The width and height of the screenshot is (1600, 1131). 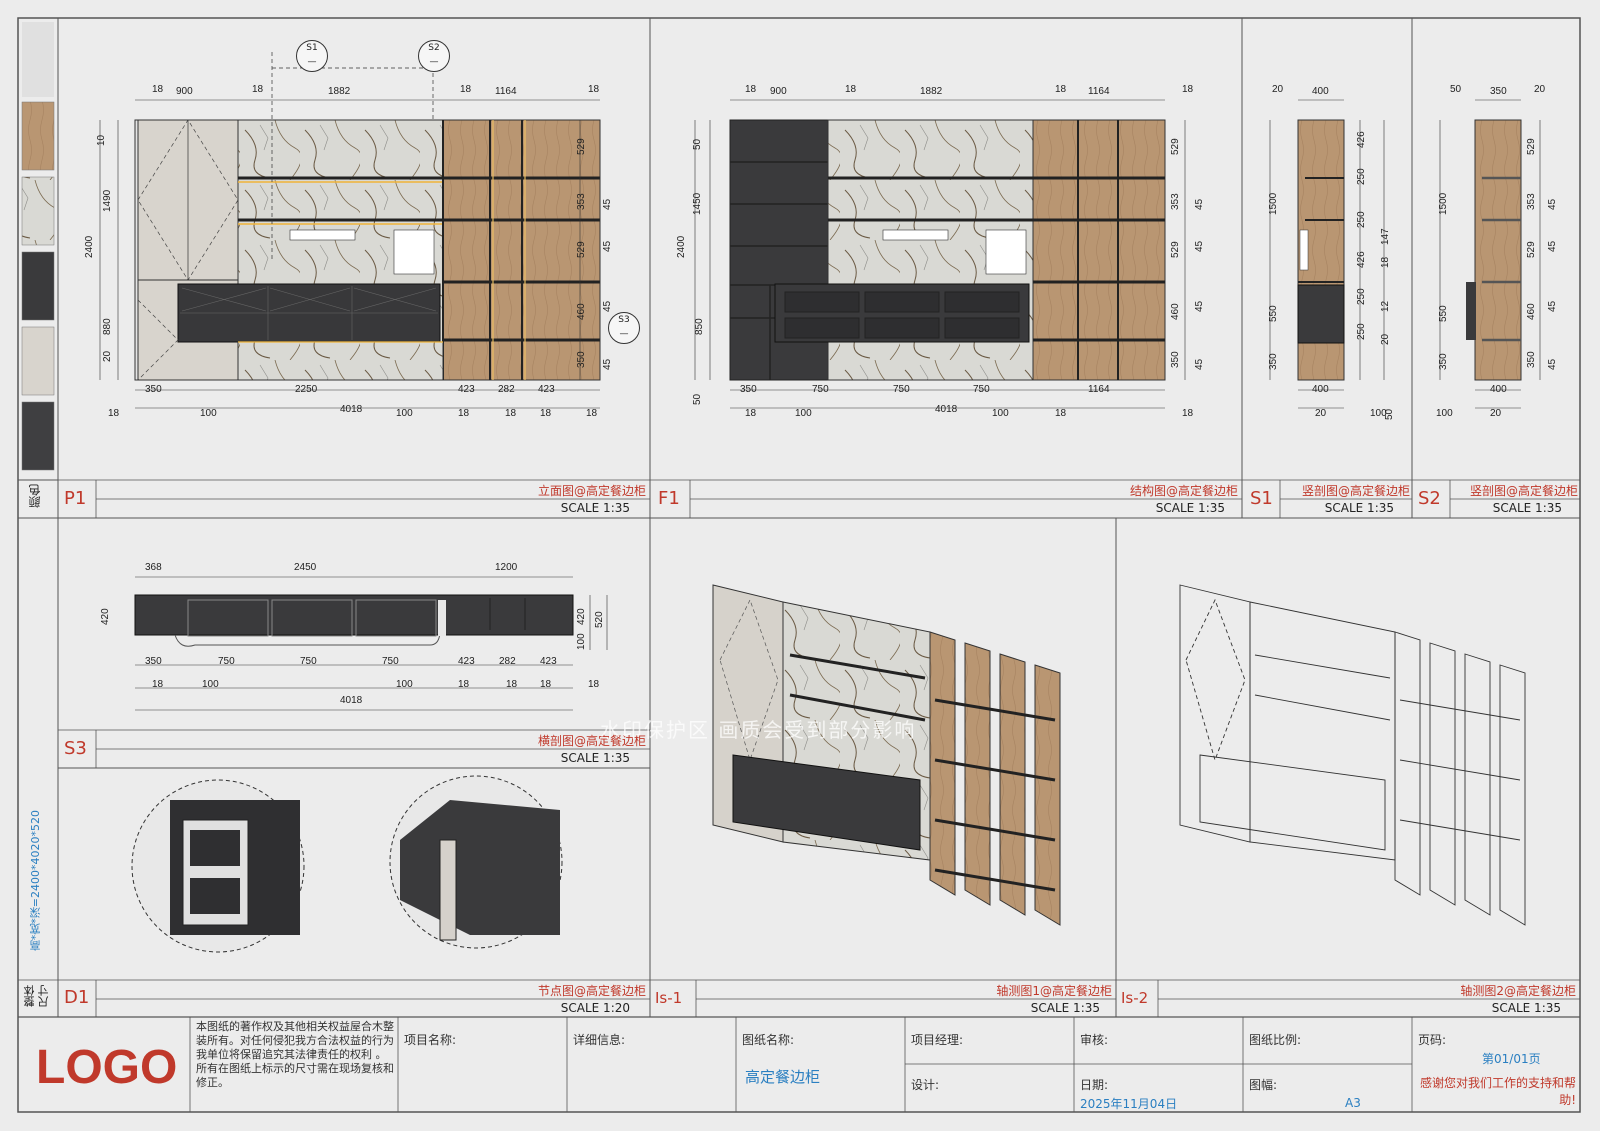 I want to click on dim-text: 2250, so click(x=306, y=389).